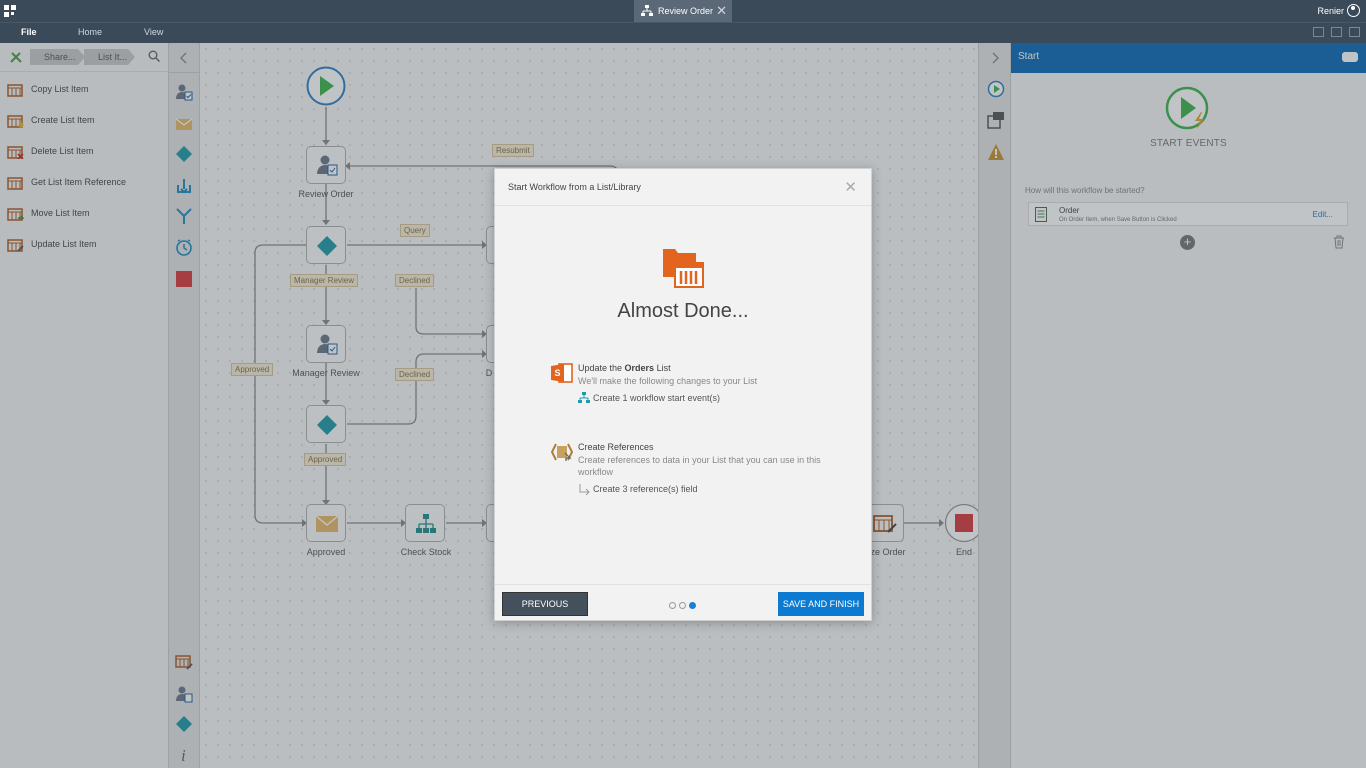 The image size is (1366, 768). What do you see at coordinates (616, 447) in the screenshot?
I see `step-title: Create References` at bounding box center [616, 447].